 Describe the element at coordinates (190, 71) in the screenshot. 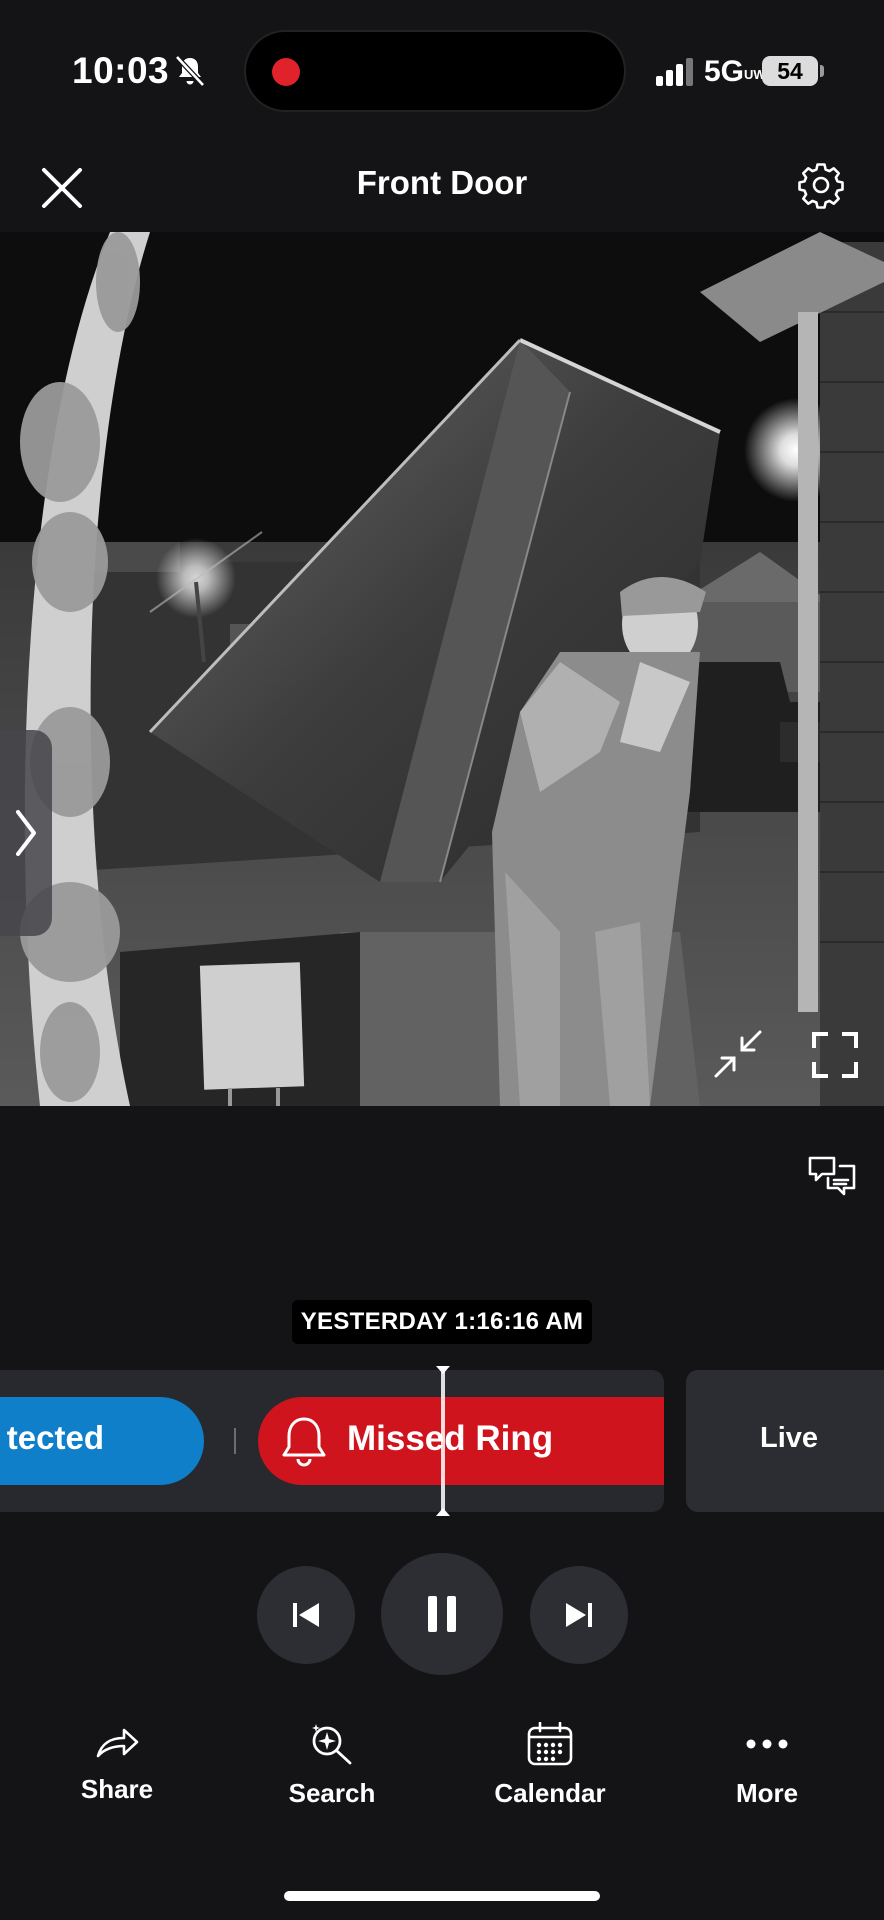

I see `bell-slash-icon` at that location.